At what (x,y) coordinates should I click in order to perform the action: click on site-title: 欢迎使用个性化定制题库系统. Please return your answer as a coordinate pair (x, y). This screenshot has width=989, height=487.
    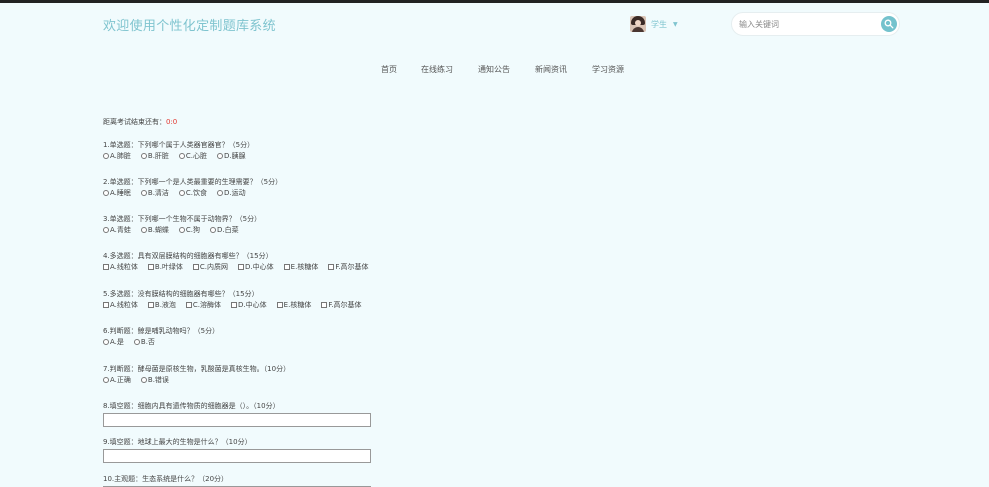
    Looking at the image, I should click on (189, 26).